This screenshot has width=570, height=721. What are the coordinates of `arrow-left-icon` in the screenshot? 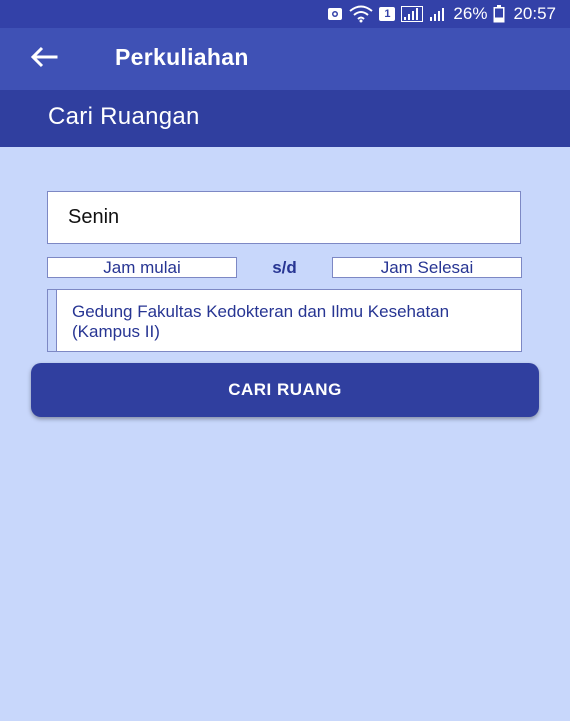 It's located at (44, 59).